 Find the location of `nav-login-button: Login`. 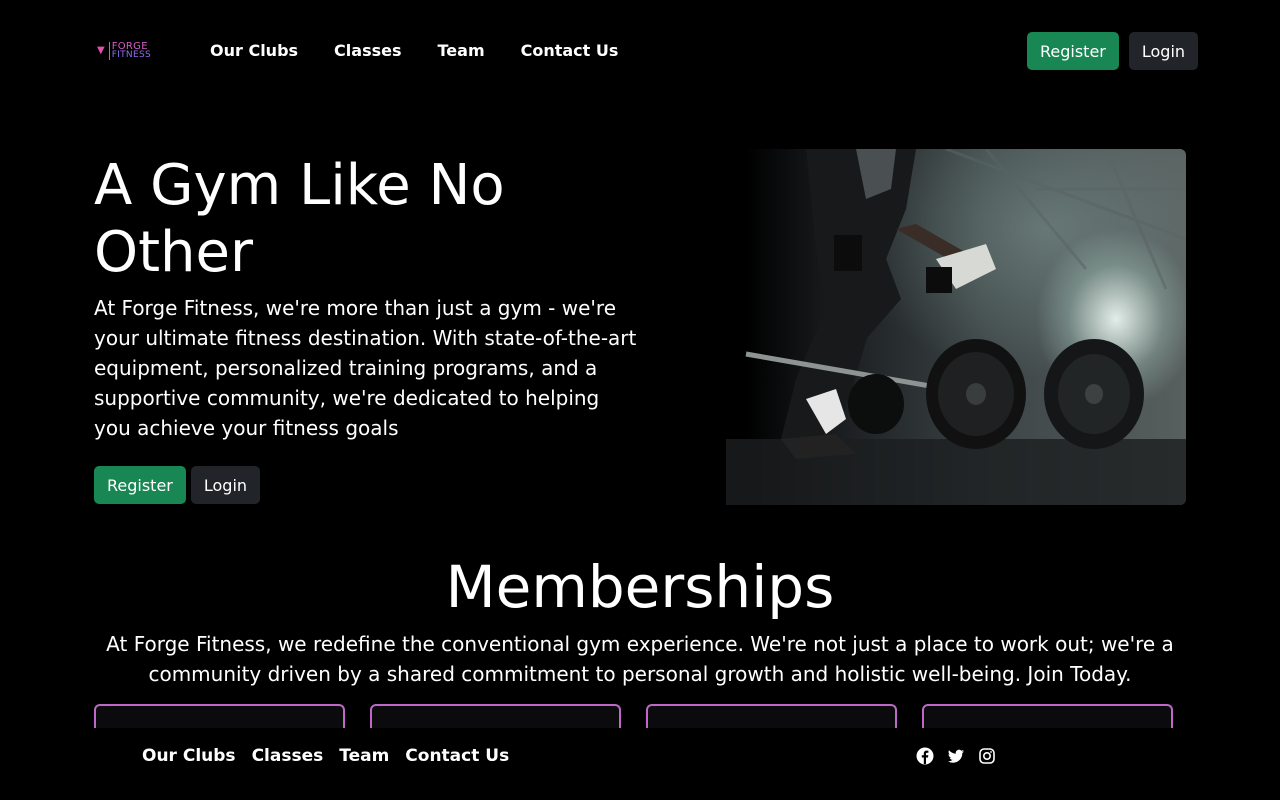

nav-login-button: Login is located at coordinates (1163, 51).